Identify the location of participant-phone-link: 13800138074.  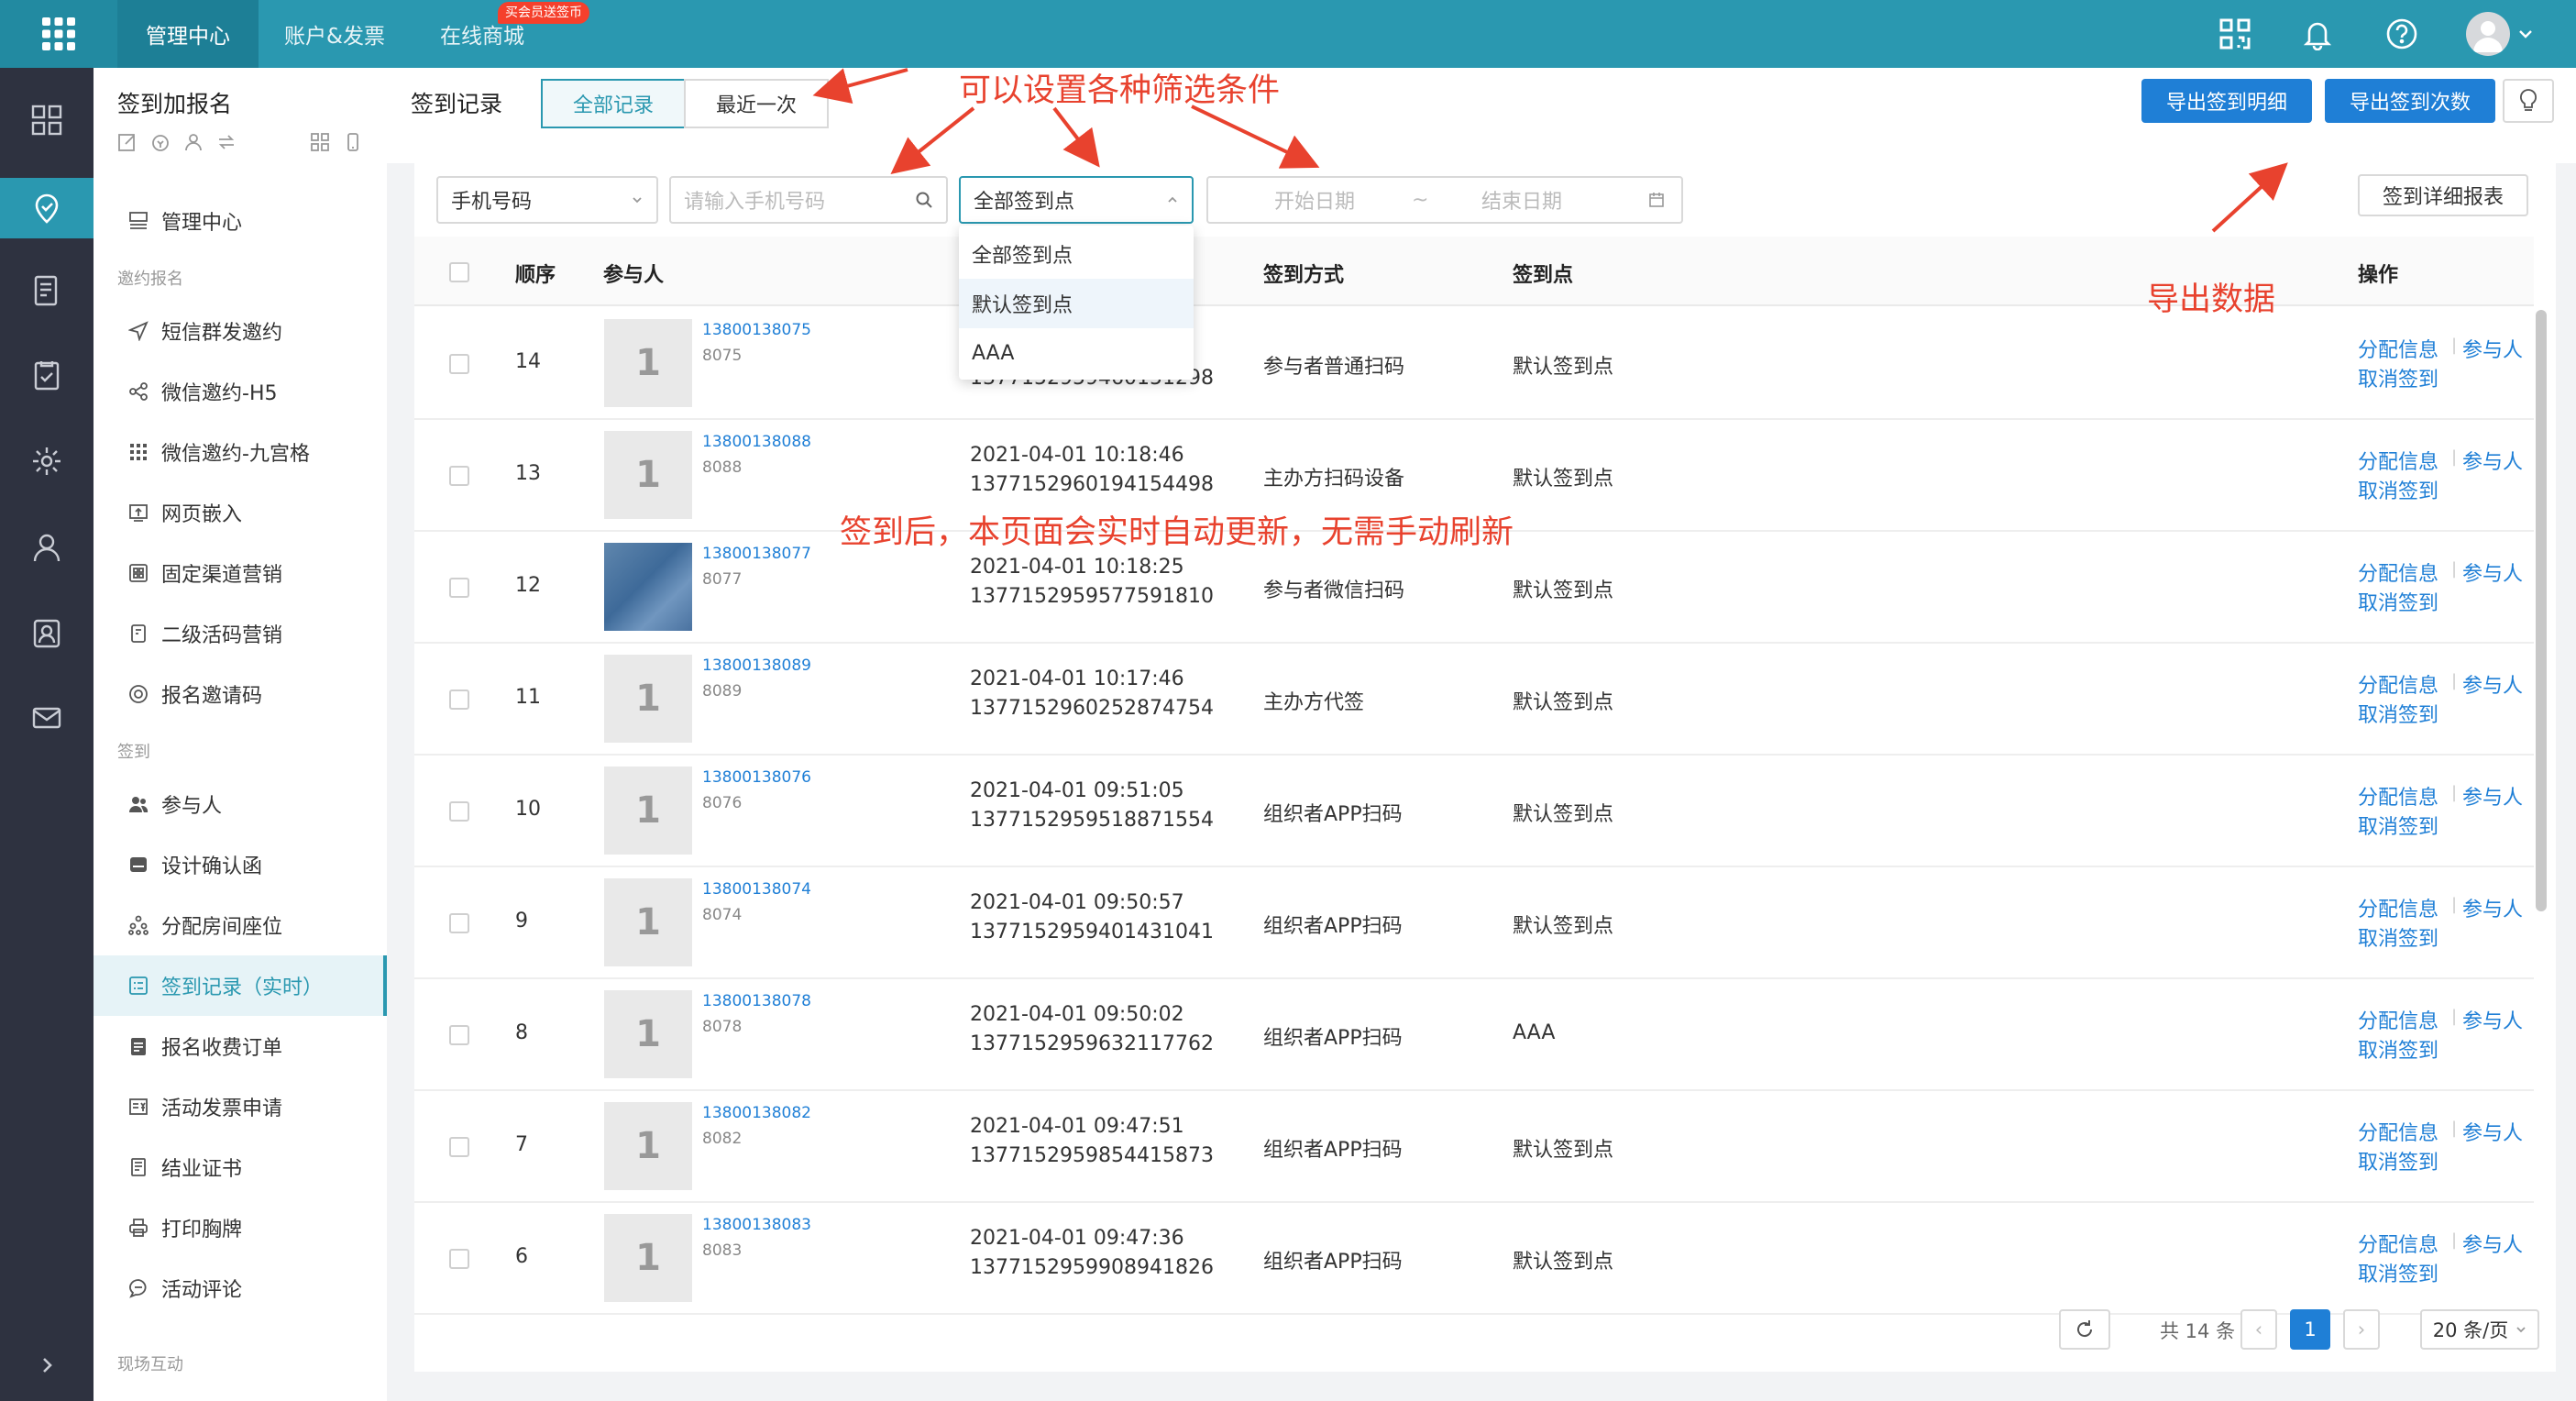
(756, 889).